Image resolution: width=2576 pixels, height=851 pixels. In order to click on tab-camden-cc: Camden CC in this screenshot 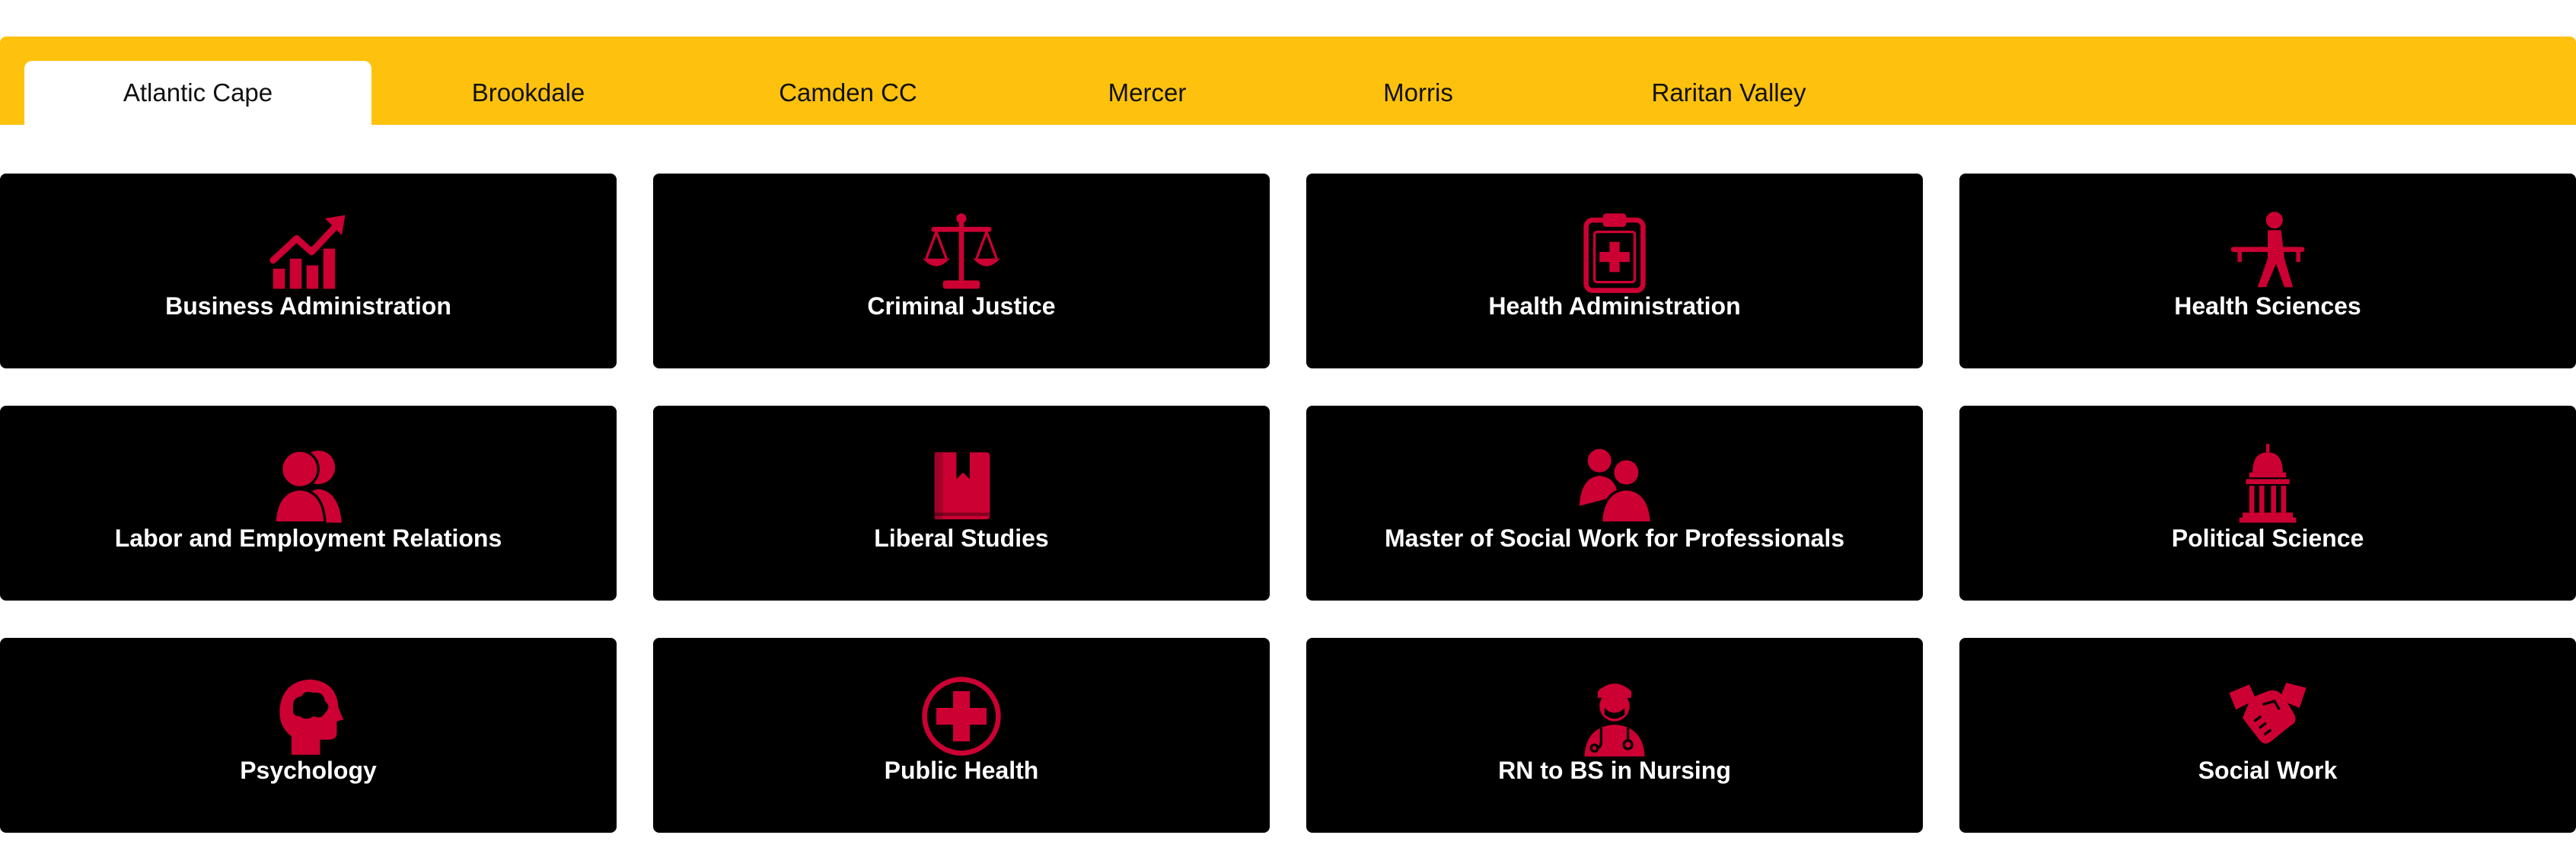, I will do `click(848, 93)`.